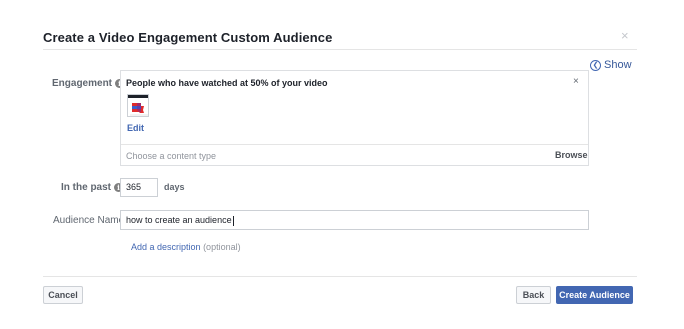  I want to click on retention-days-input: 365, so click(139, 187).